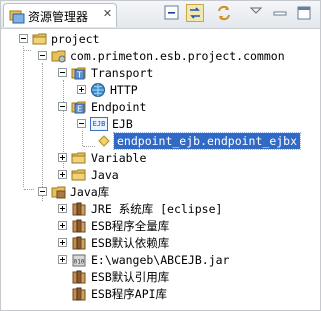  What do you see at coordinates (130, 277) in the screenshot?
I see `tree-label: ESB默认引用库` at bounding box center [130, 277].